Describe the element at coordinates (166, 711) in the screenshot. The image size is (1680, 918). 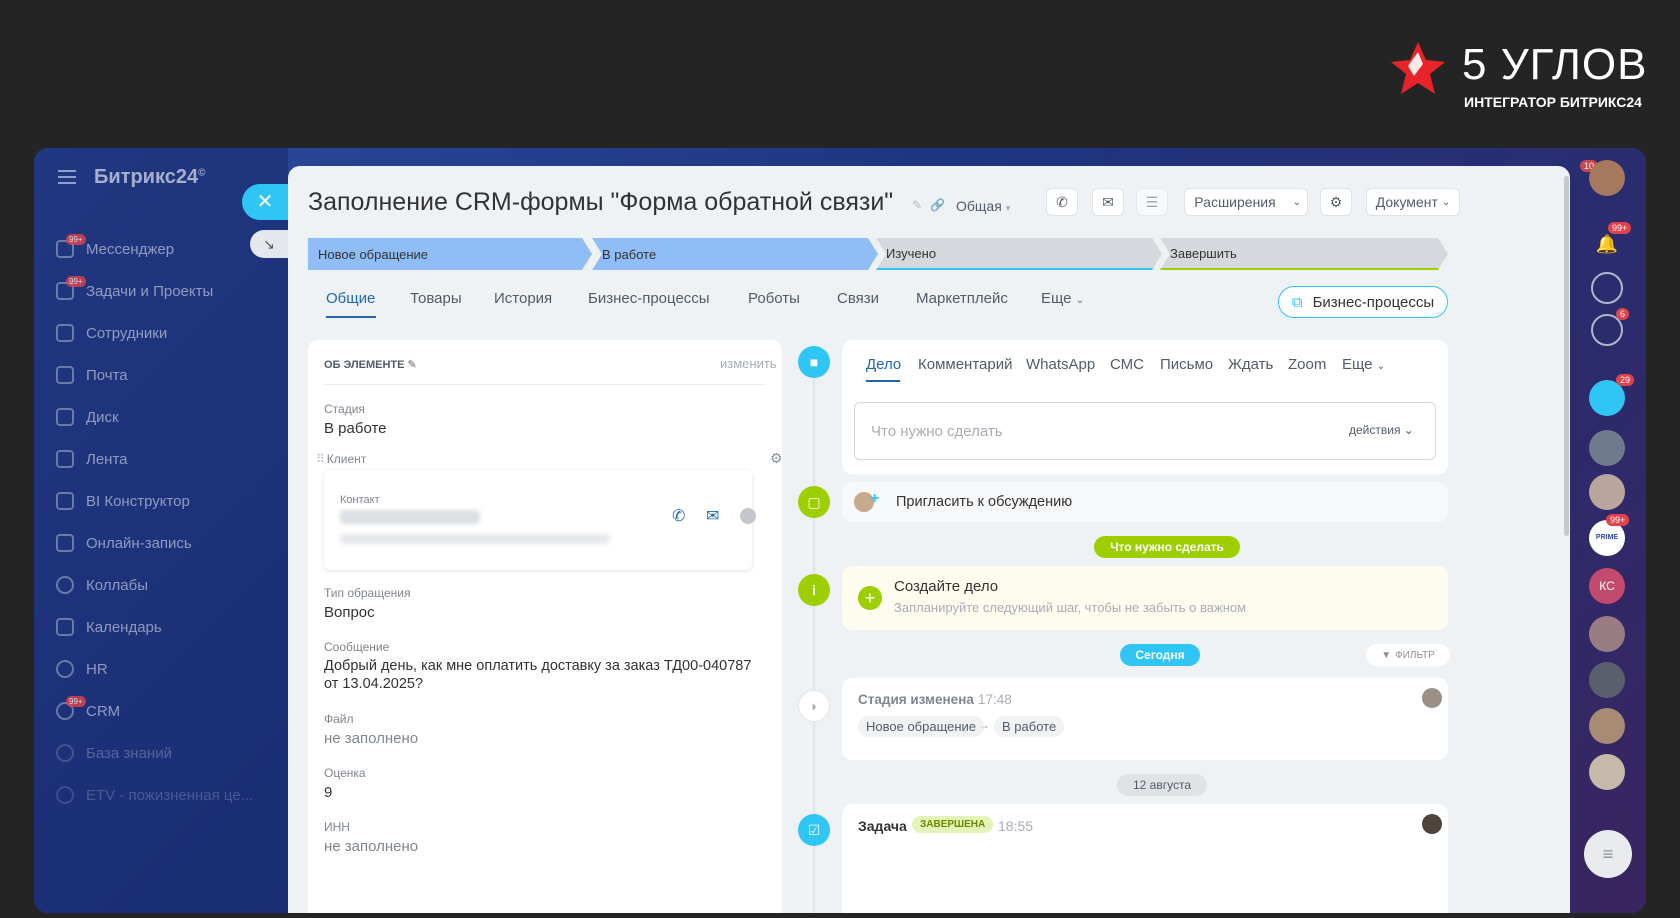
I see `sidebar-item-crm: 99+ CRM` at that location.